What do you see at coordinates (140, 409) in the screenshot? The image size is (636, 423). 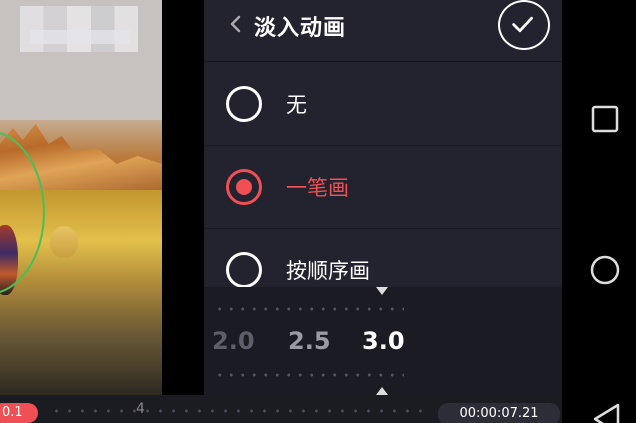 I see `timeline-marker-label: 4` at bounding box center [140, 409].